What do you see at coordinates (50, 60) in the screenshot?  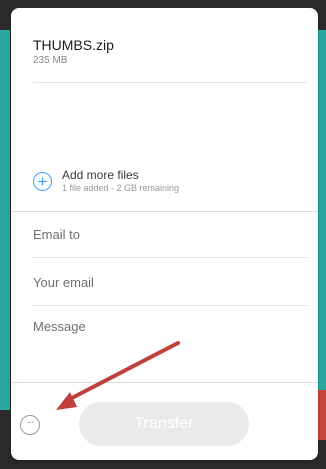 I see `file-size: 235 MB` at bounding box center [50, 60].